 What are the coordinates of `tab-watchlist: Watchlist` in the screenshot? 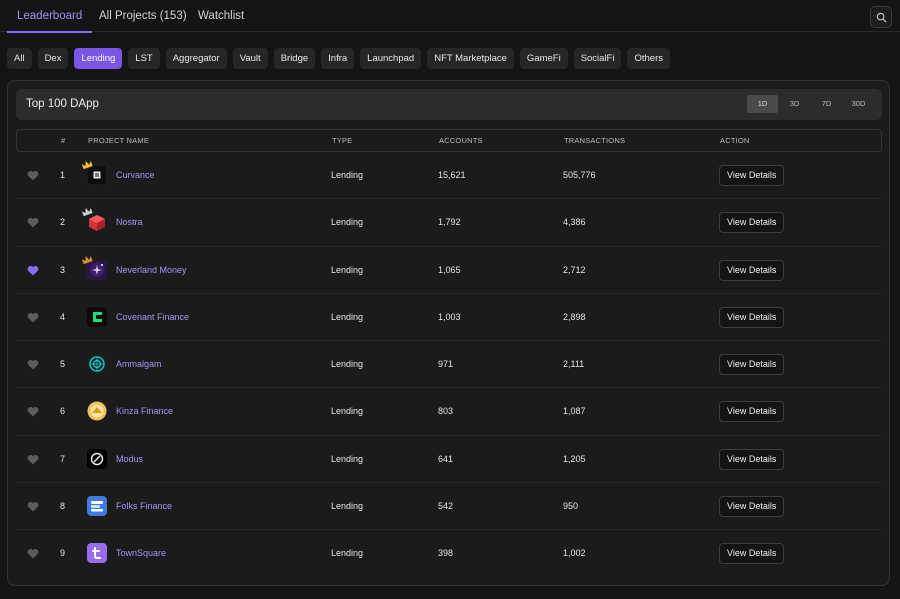 It's located at (221, 16).